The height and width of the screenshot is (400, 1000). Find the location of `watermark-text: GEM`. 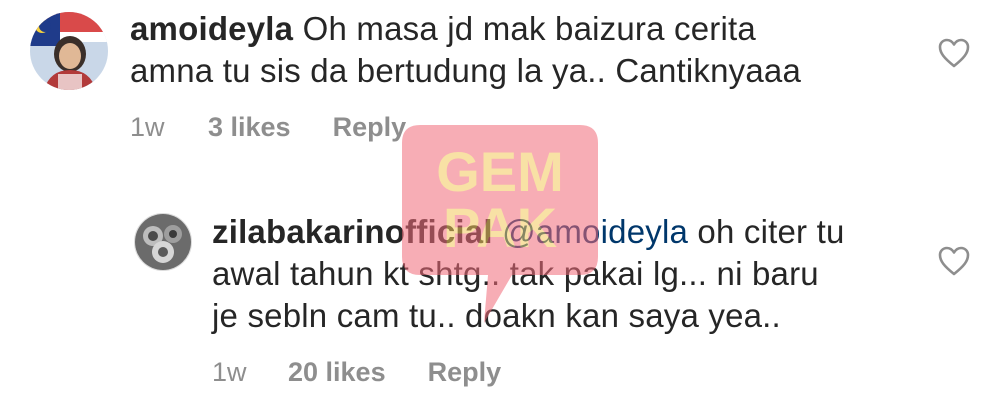

watermark-text: GEM is located at coordinates (500, 171).